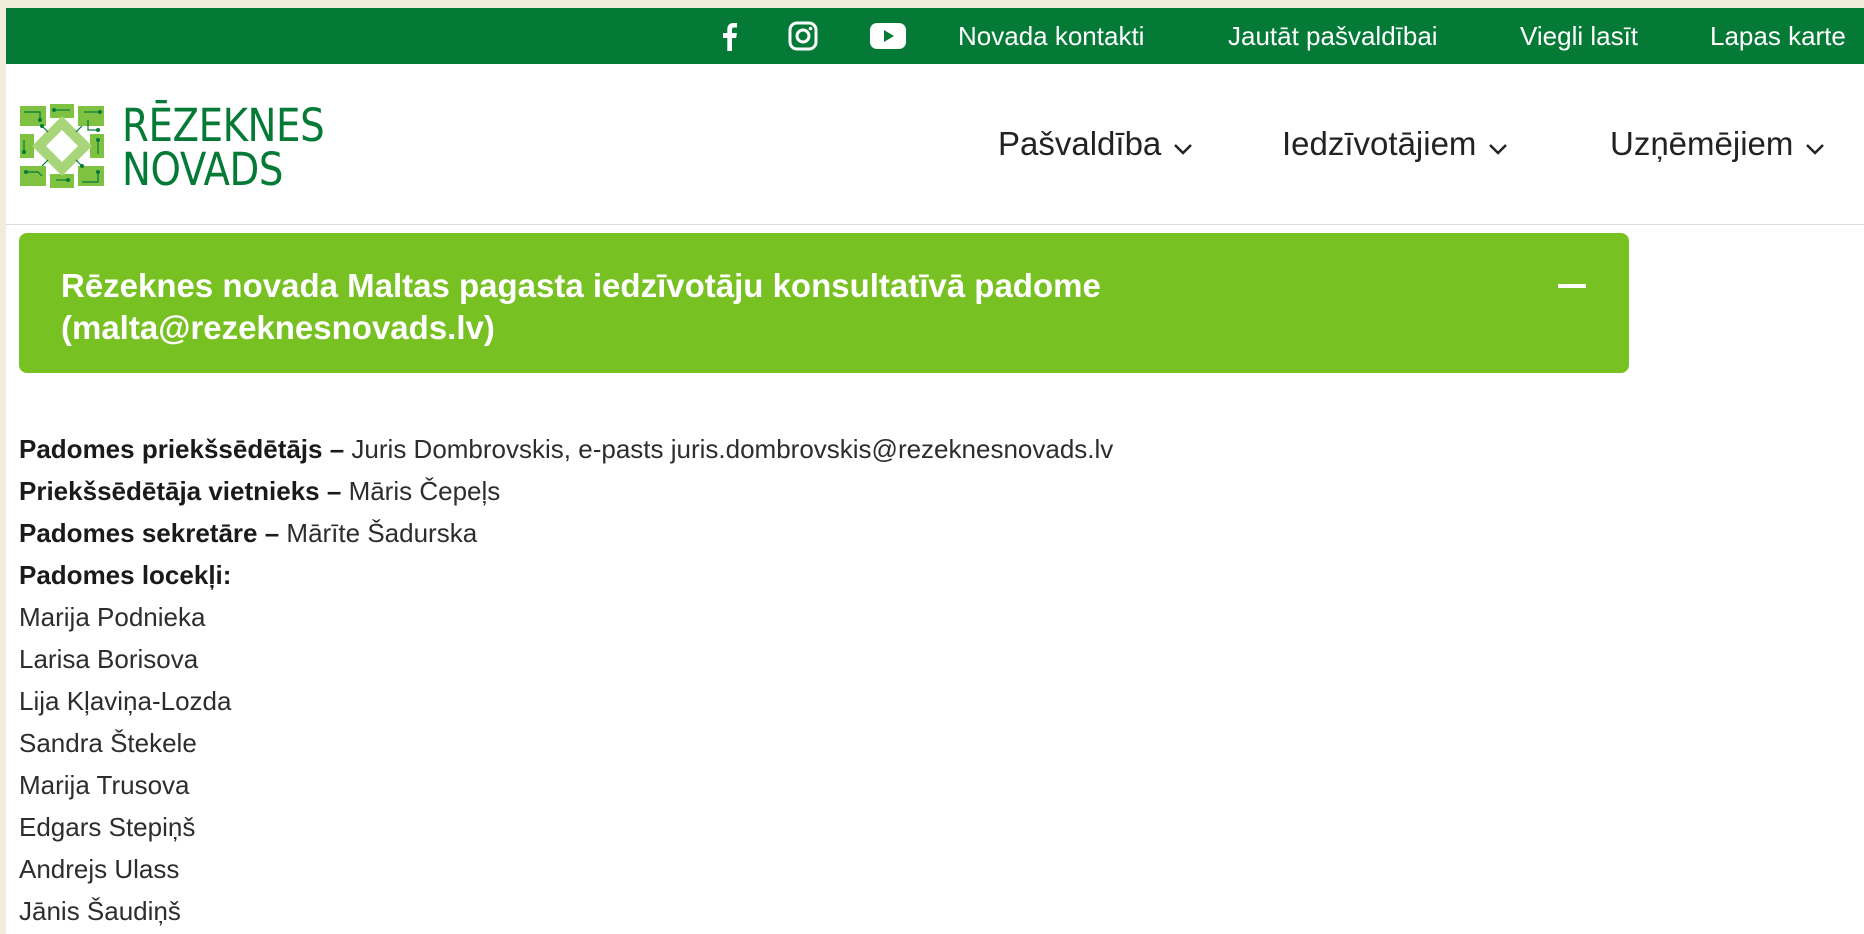 The width and height of the screenshot is (1864, 934). I want to click on member-item: Marija Trusova, so click(104, 785).